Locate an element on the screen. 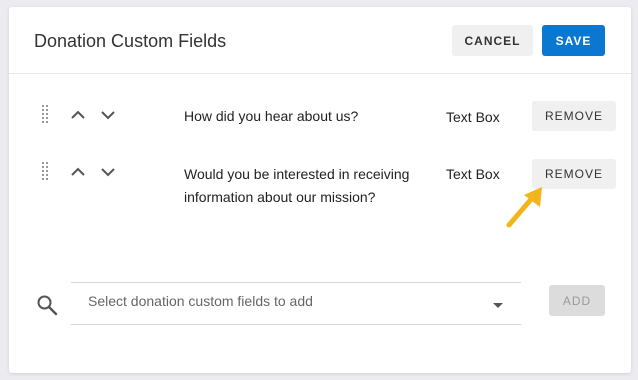 The image size is (638, 380). save-button: SAVE is located at coordinates (573, 40).